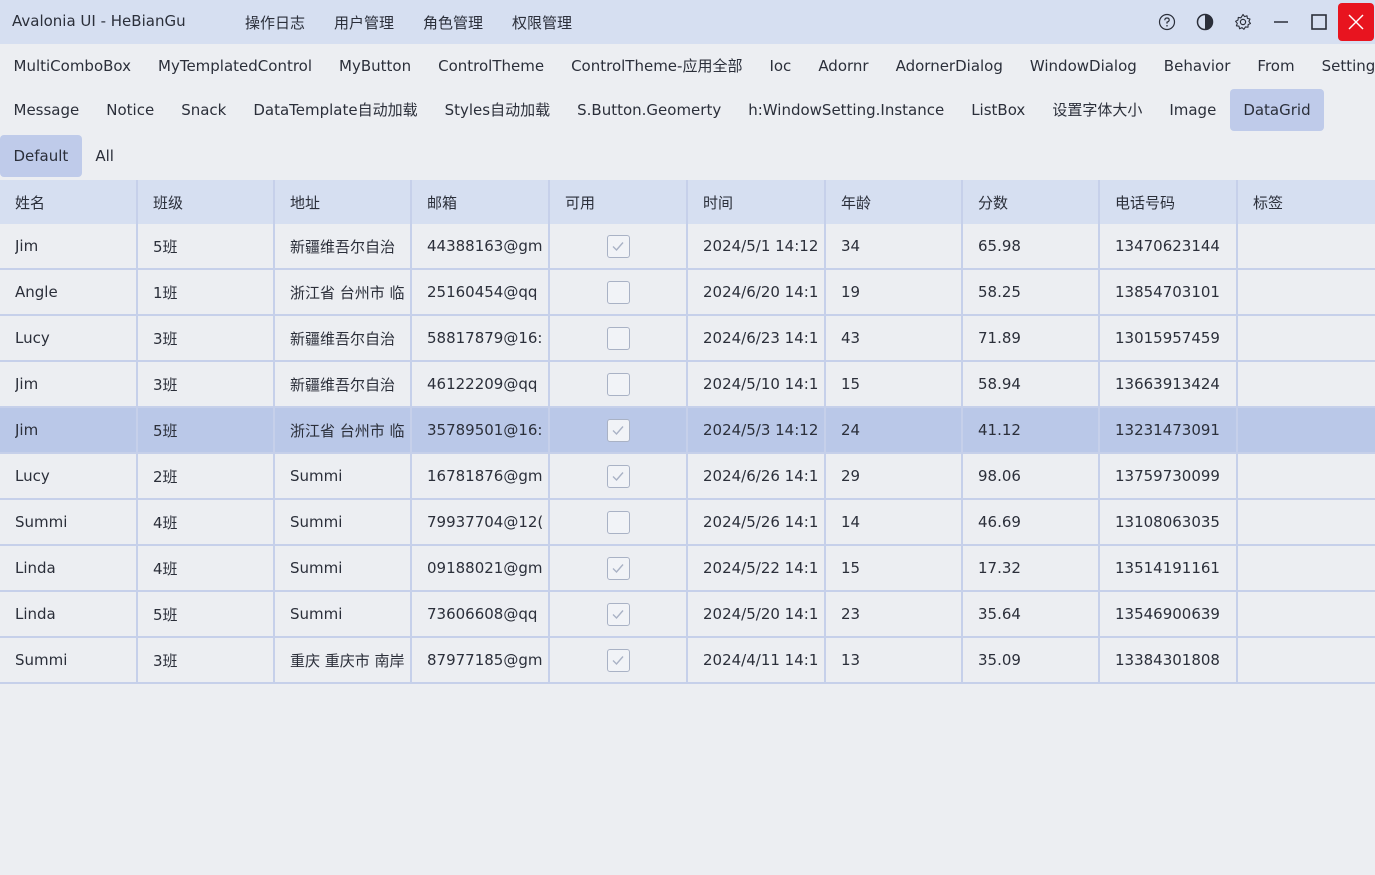  I want to click on cell-score: 17.32, so click(1031, 568).